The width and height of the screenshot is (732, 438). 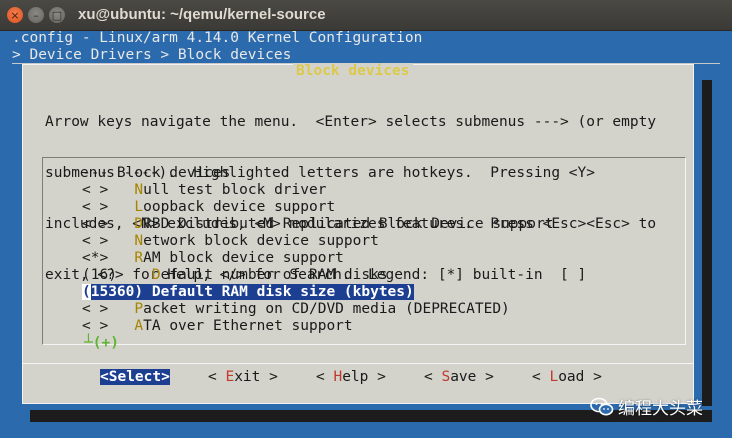 I want to click on menu-item-label: etwork block device support, so click(x=261, y=241).